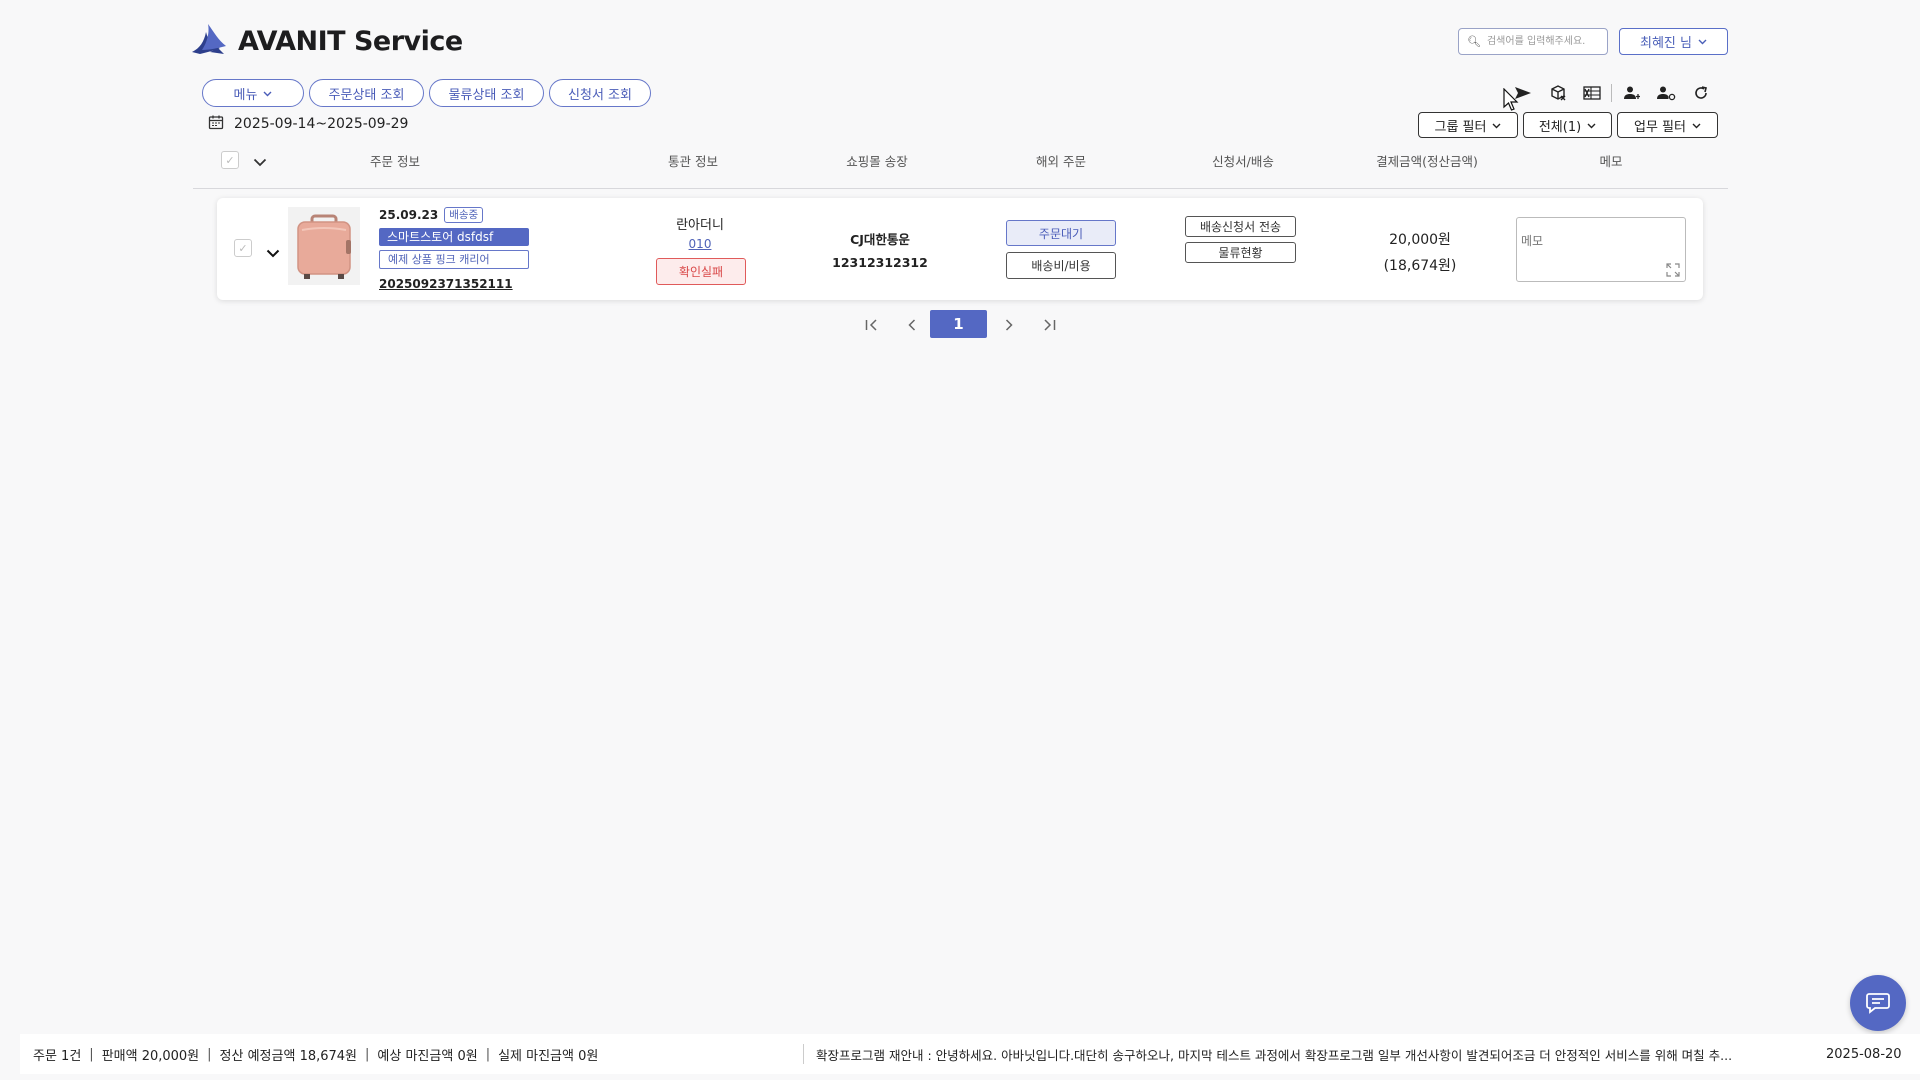 This screenshot has width=1920, height=1080. I want to click on user-menu-button: 최혜진 님, so click(1673, 41).